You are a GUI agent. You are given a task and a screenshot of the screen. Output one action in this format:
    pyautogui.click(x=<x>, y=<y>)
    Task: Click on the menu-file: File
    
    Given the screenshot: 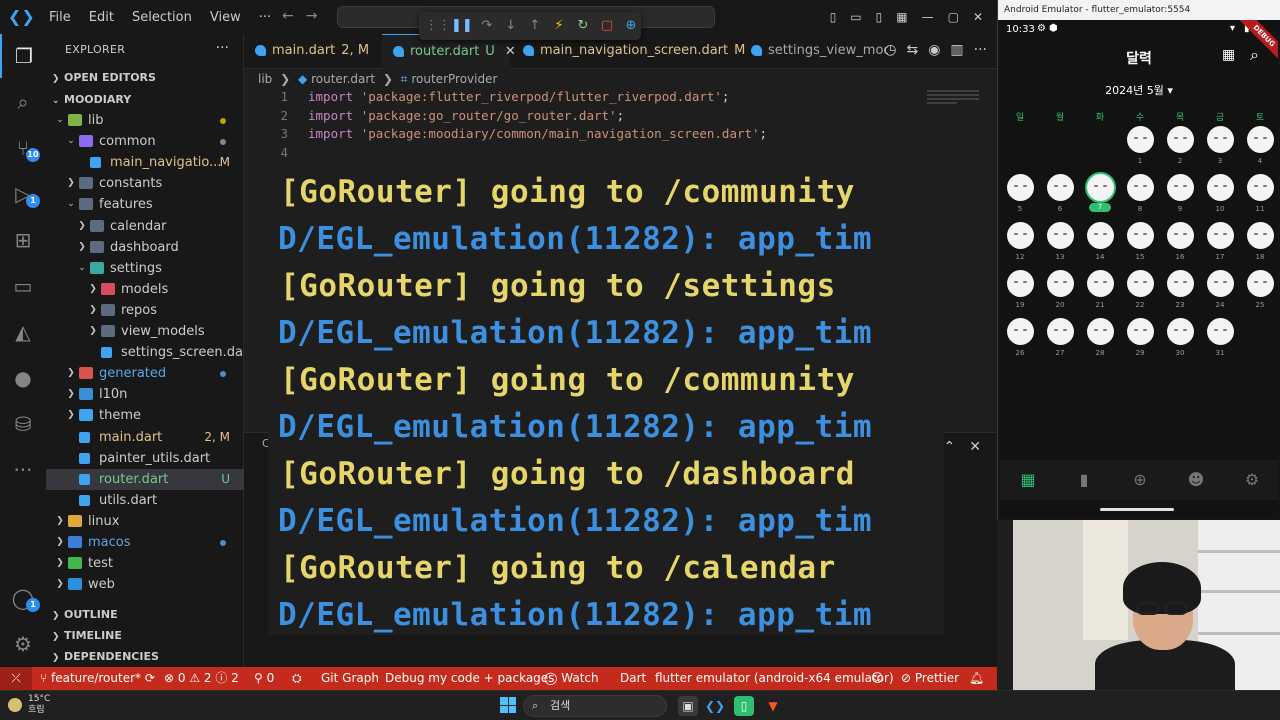 What is the action you would take?
    pyautogui.click(x=60, y=17)
    